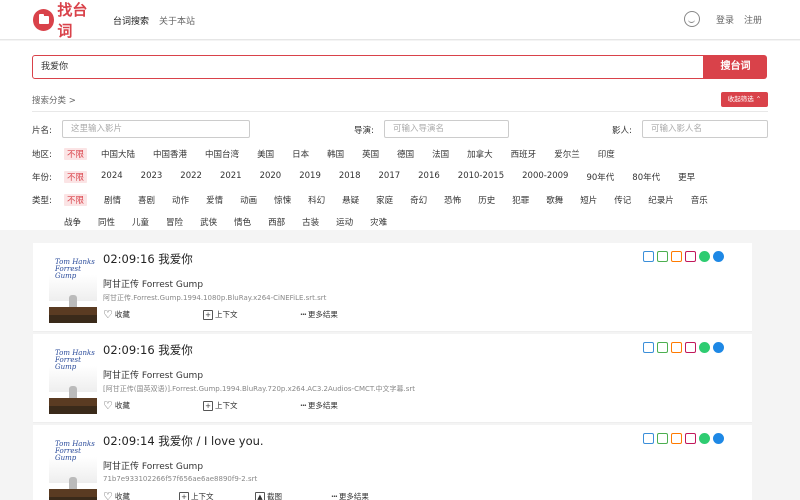 Image resolution: width=800 pixels, height=500 pixels. I want to click on region-option: 西班牙, so click(524, 154).